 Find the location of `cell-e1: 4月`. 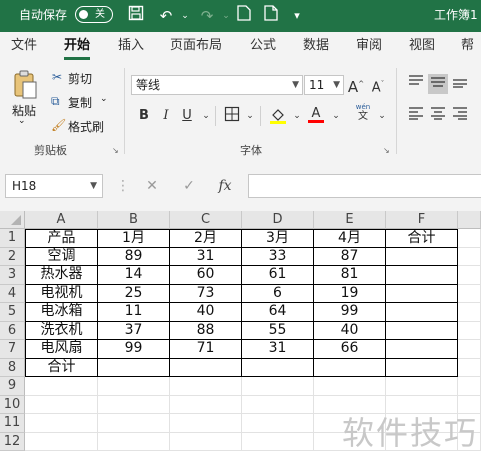

cell-e1: 4月 is located at coordinates (350, 238).